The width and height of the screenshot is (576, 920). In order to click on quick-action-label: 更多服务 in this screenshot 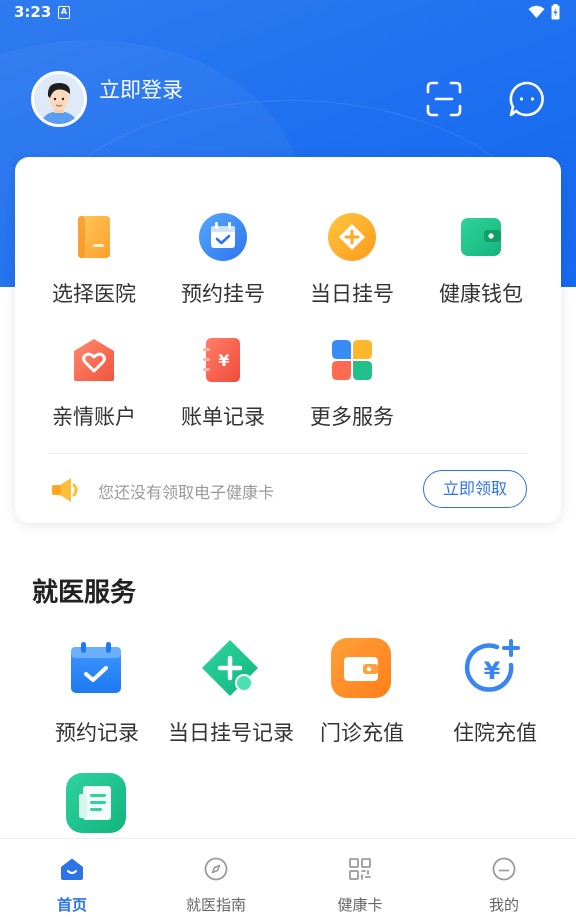, I will do `click(352, 417)`.